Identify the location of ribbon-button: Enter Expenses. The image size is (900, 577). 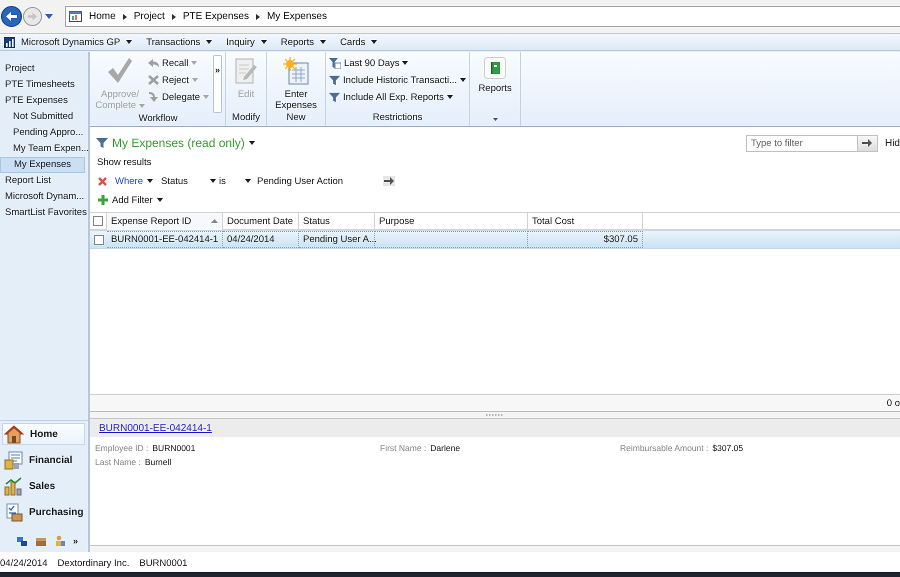
(296, 83).